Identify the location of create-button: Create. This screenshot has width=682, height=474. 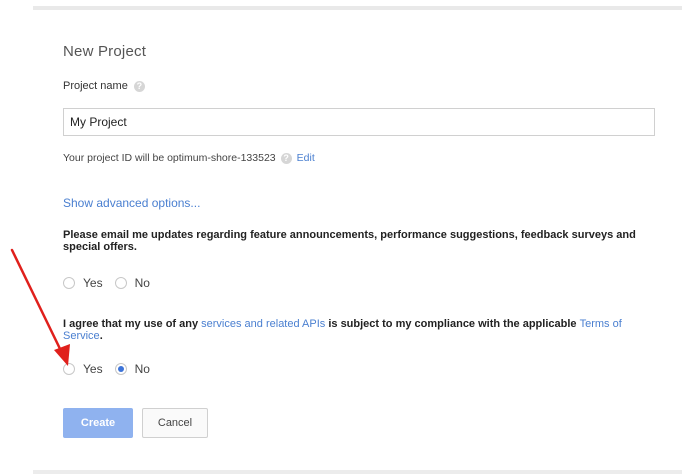
(98, 423).